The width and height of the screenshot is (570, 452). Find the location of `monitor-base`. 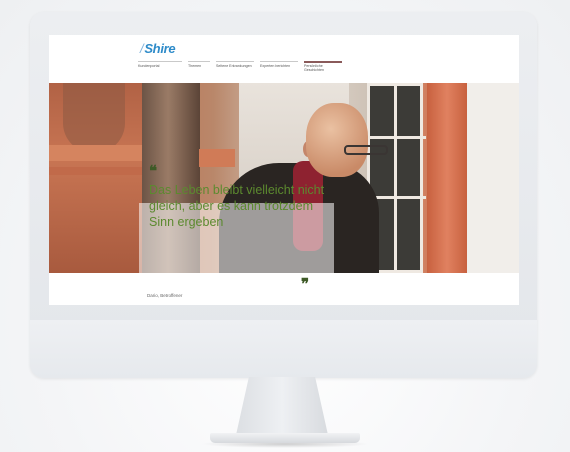

monitor-base is located at coordinates (285, 438).